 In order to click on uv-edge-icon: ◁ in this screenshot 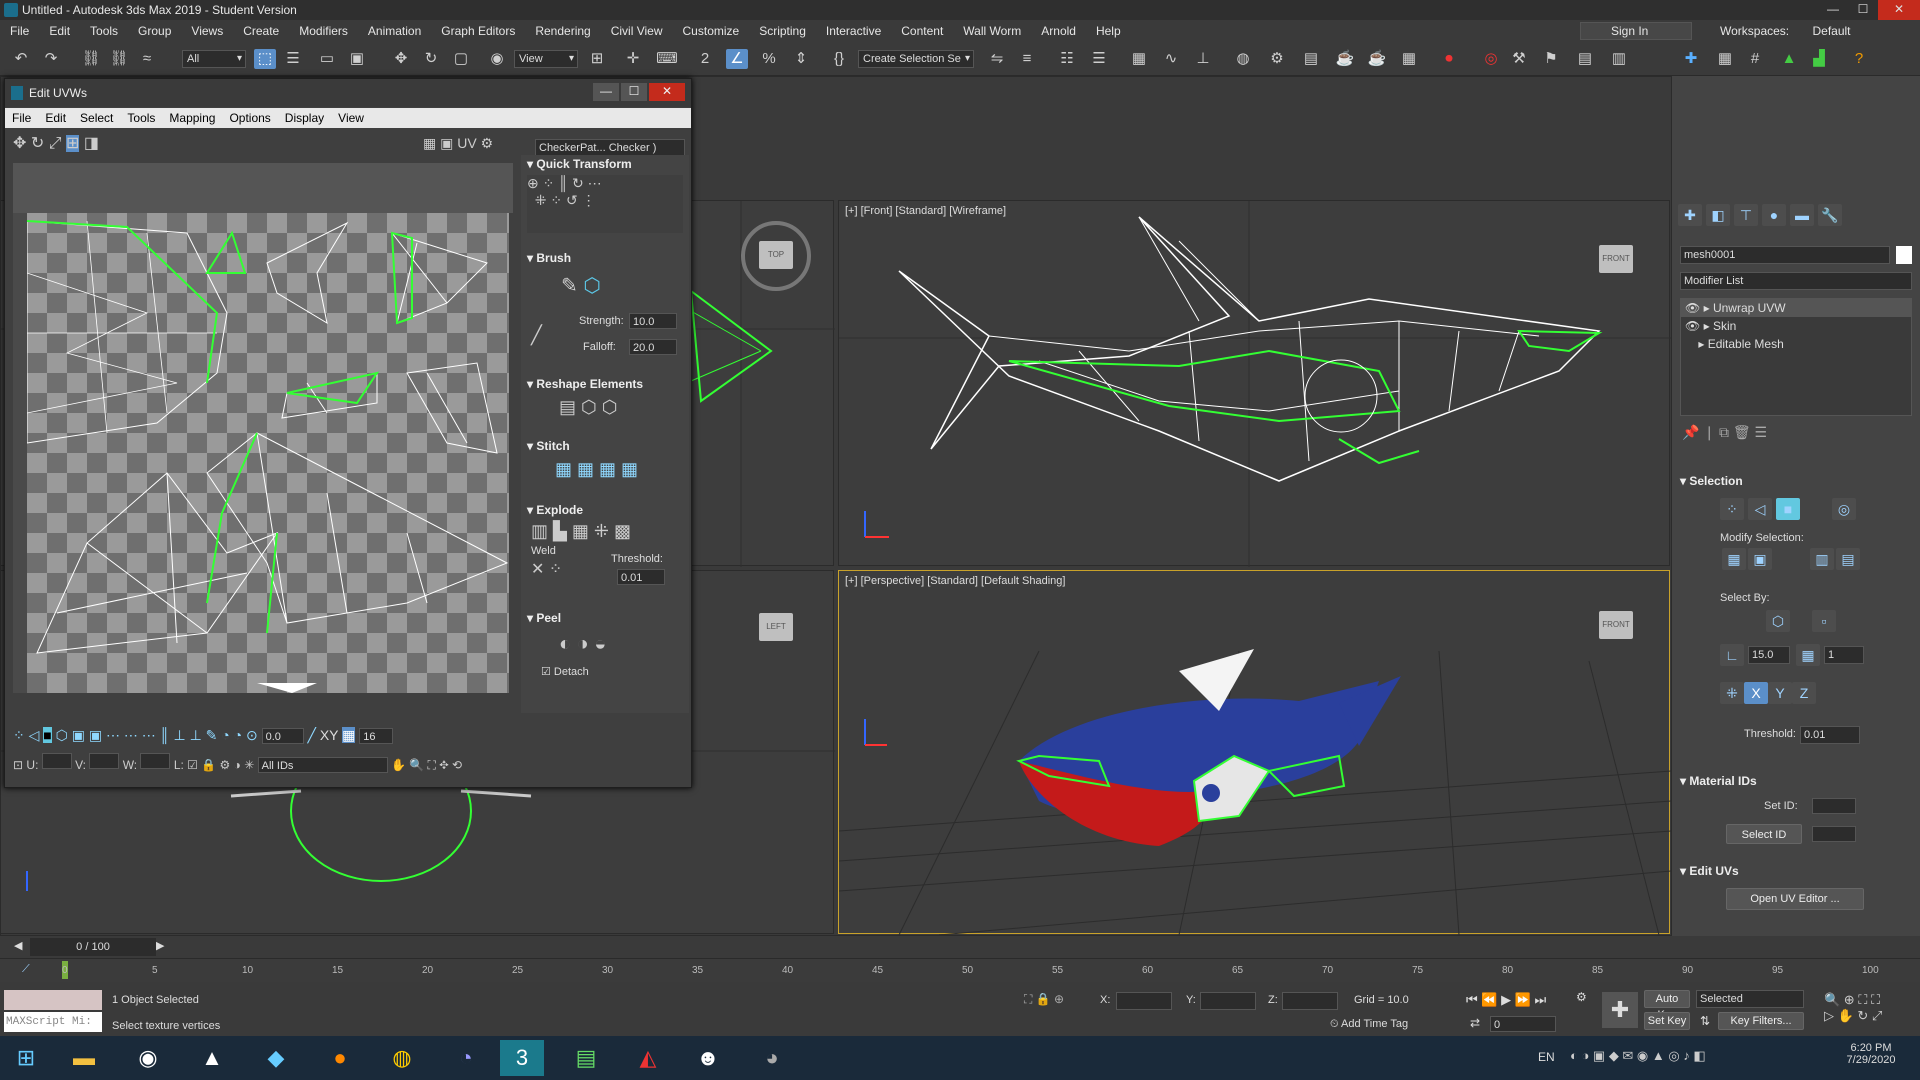, I will do `click(34, 735)`.